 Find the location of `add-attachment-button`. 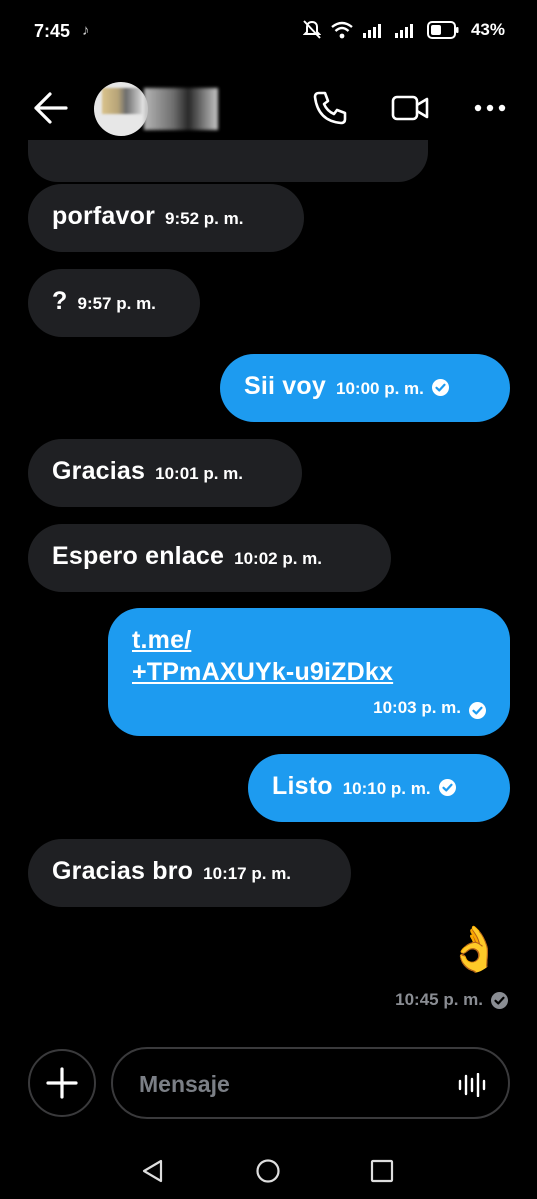

add-attachment-button is located at coordinates (62, 1083).